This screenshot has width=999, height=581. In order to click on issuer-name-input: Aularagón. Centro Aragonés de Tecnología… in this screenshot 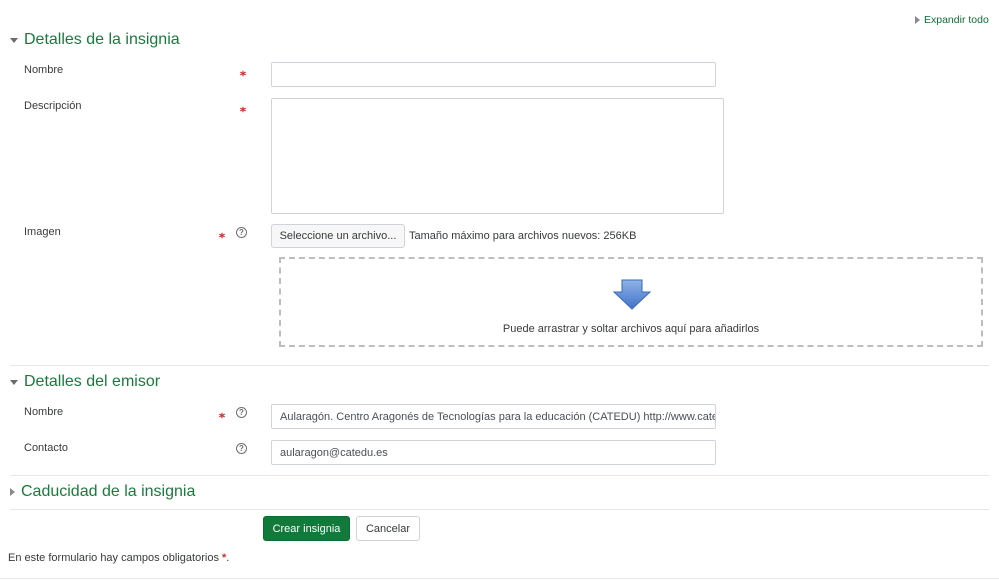, I will do `click(493, 416)`.